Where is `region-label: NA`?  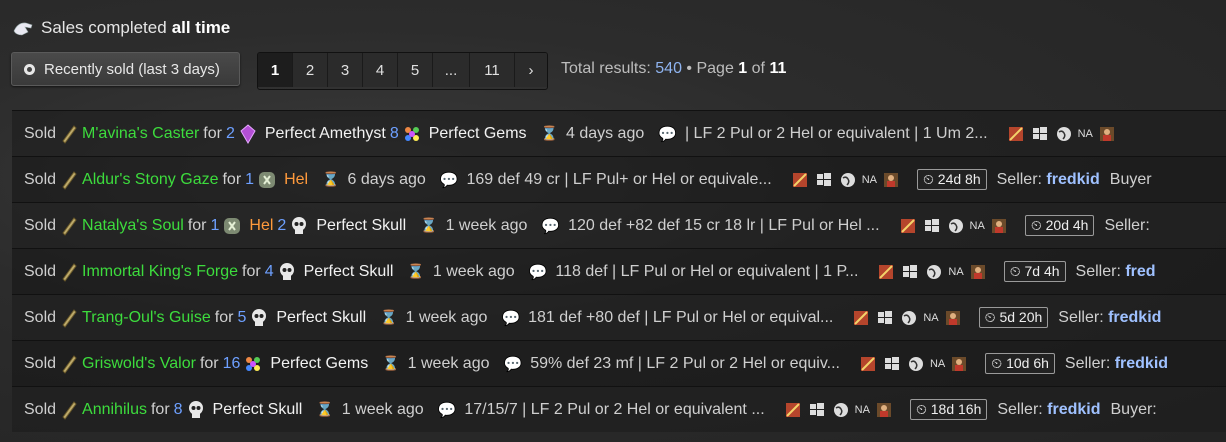 region-label: NA is located at coordinates (931, 317).